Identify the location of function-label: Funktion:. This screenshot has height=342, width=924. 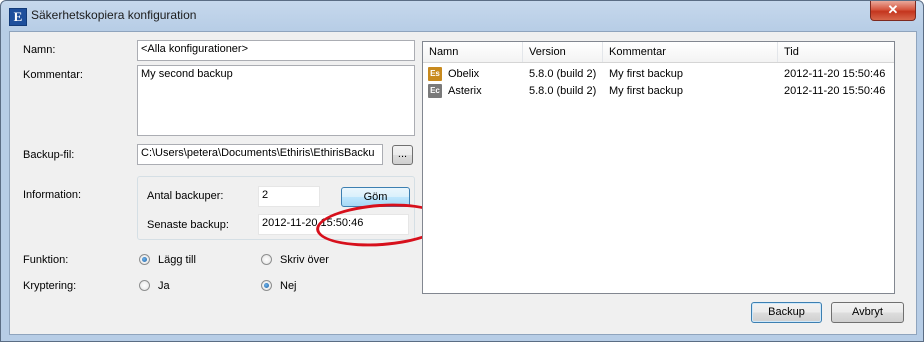
(46, 260).